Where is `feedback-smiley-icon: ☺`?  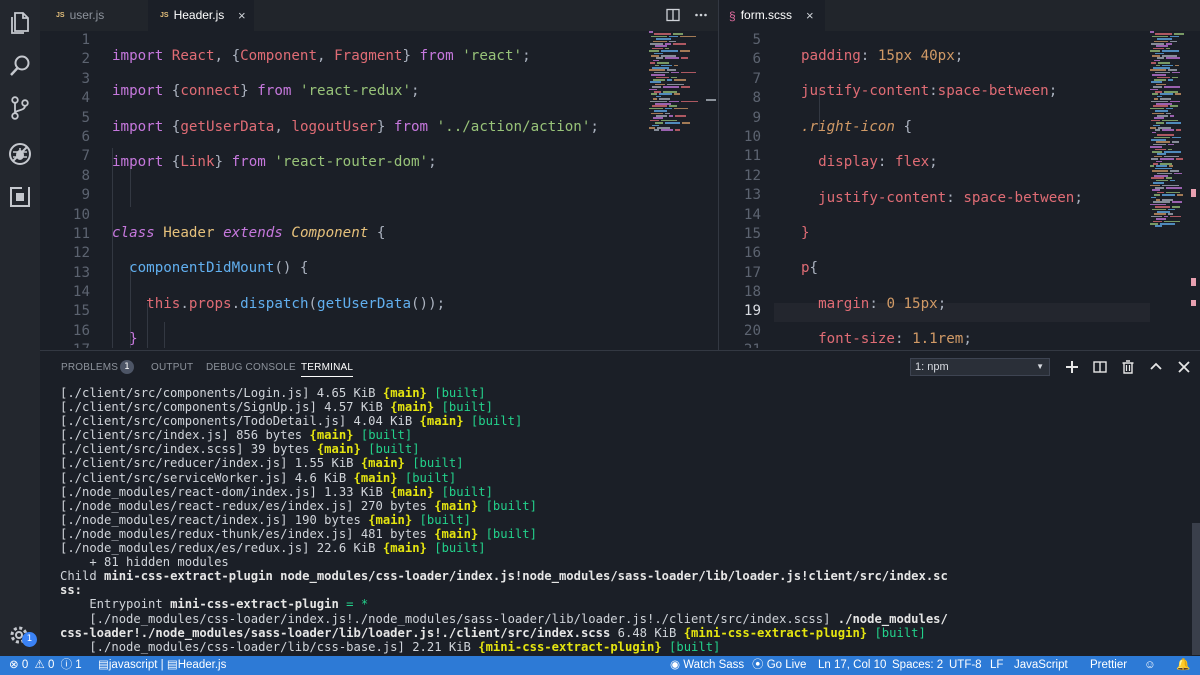 feedback-smiley-icon: ☺ is located at coordinates (1150, 665).